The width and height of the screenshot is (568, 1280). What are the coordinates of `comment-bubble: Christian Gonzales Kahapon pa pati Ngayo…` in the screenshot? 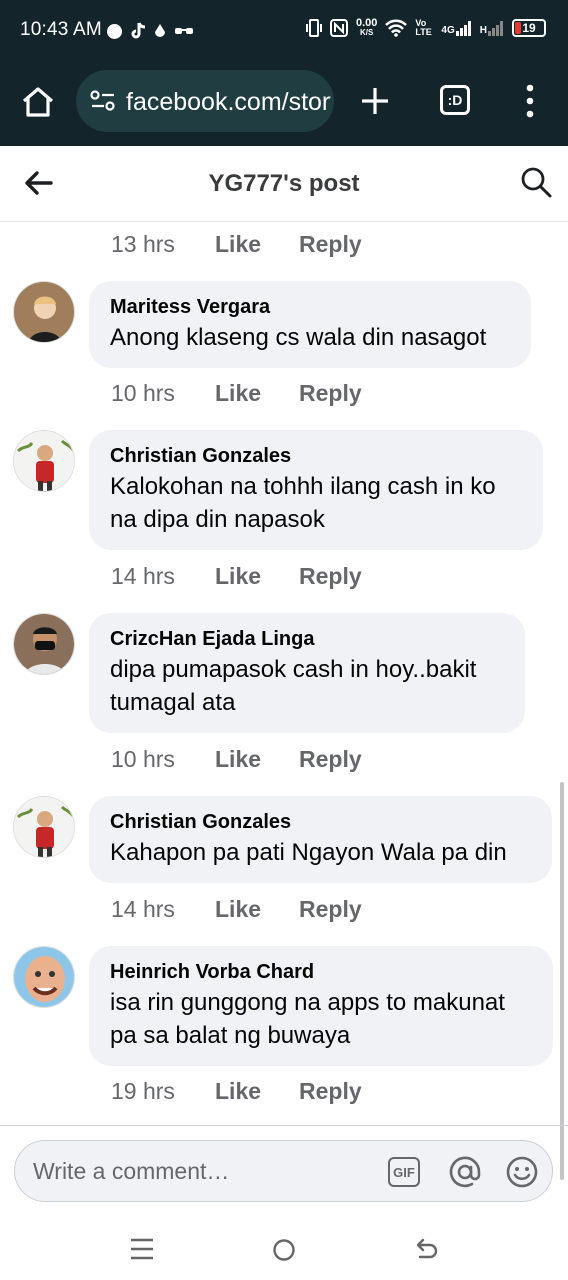 It's located at (320, 839).